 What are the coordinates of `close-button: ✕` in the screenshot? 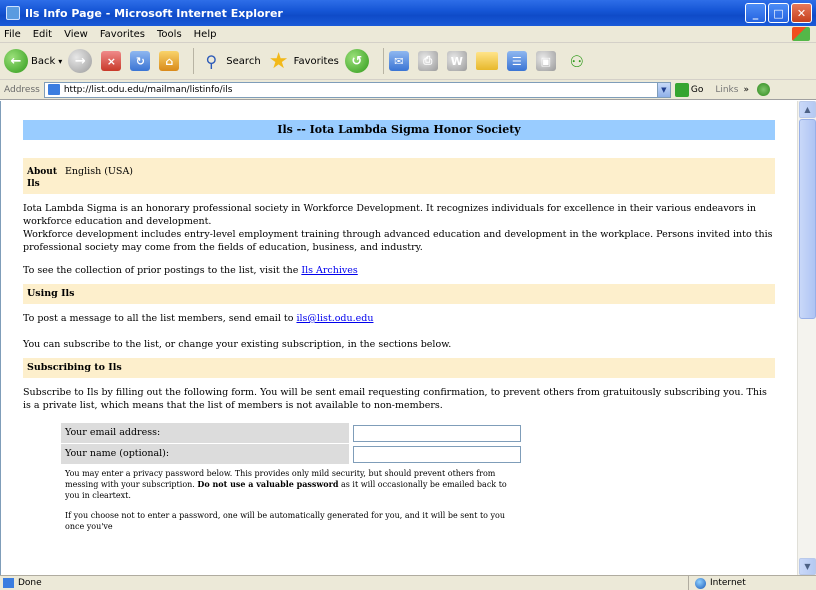 It's located at (801, 13).